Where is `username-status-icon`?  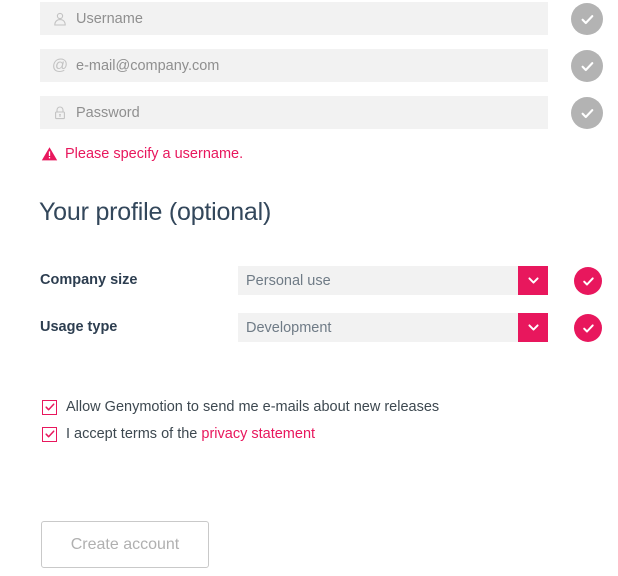 username-status-icon is located at coordinates (587, 19).